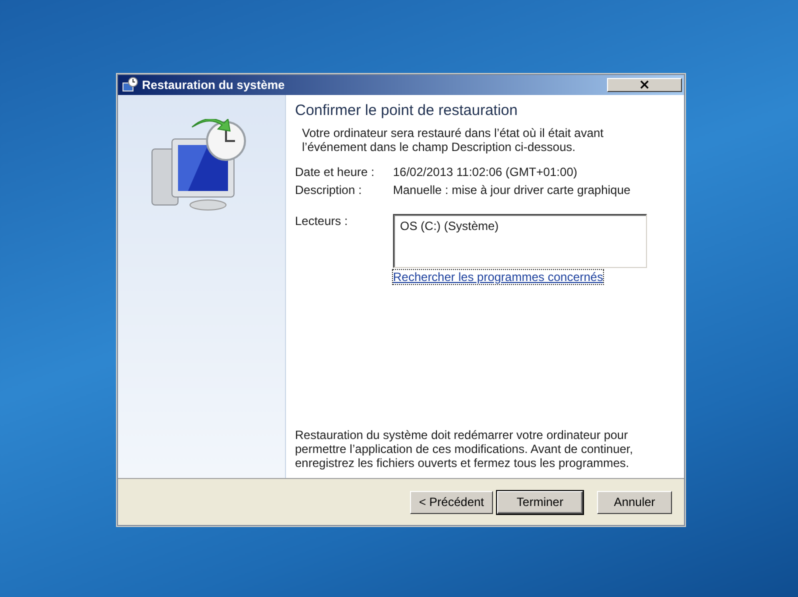 This screenshot has width=798, height=597. What do you see at coordinates (512, 190) in the screenshot?
I see `field-value: Manuelle : mise à jour driver carte graphique` at bounding box center [512, 190].